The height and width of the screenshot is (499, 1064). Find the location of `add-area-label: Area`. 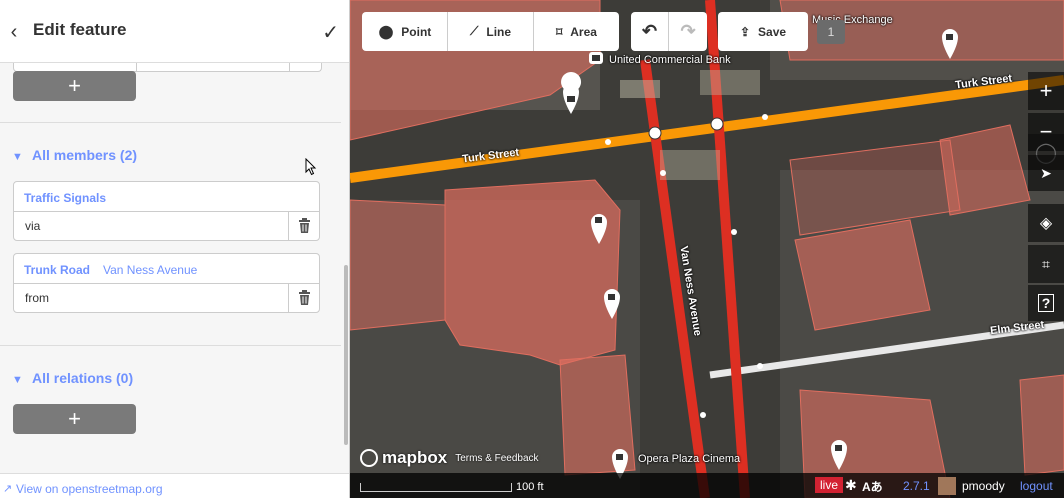

add-area-label: Area is located at coordinates (583, 31).